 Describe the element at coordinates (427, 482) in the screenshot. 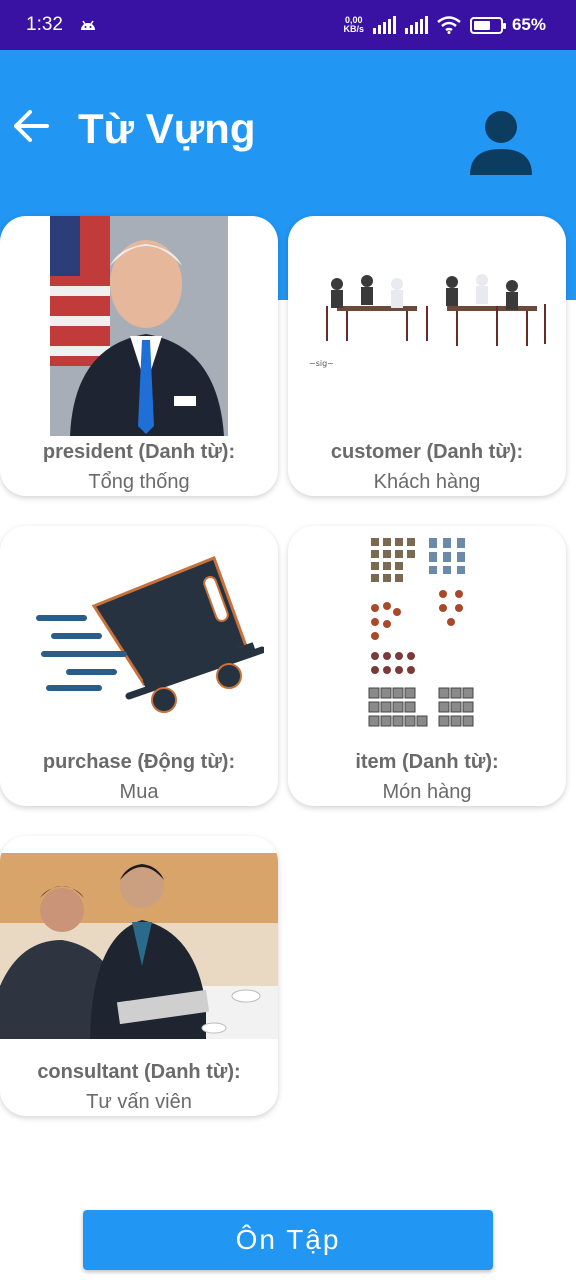

I see `card-meaning: Khách hàng` at that location.